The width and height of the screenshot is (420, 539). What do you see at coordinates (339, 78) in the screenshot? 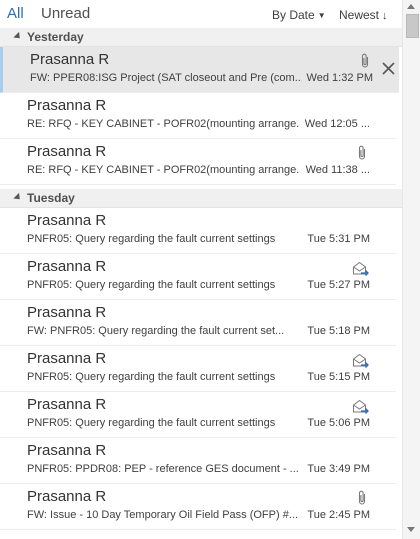
I see `message-time: Wed 1:32 PM` at bounding box center [339, 78].